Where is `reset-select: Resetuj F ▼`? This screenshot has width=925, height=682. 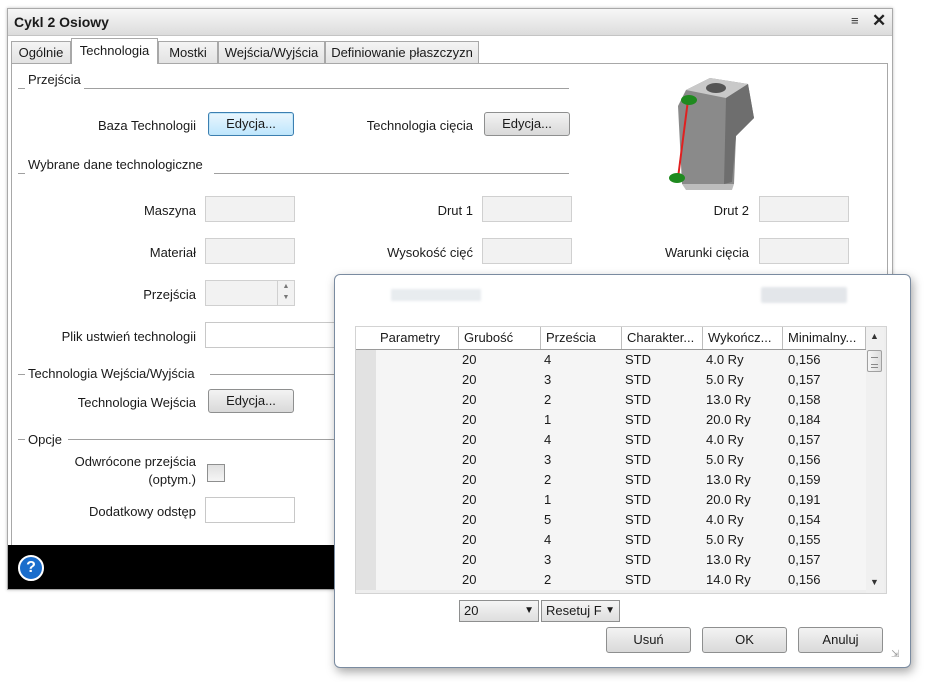
reset-select: Resetuj F ▼ is located at coordinates (580, 611).